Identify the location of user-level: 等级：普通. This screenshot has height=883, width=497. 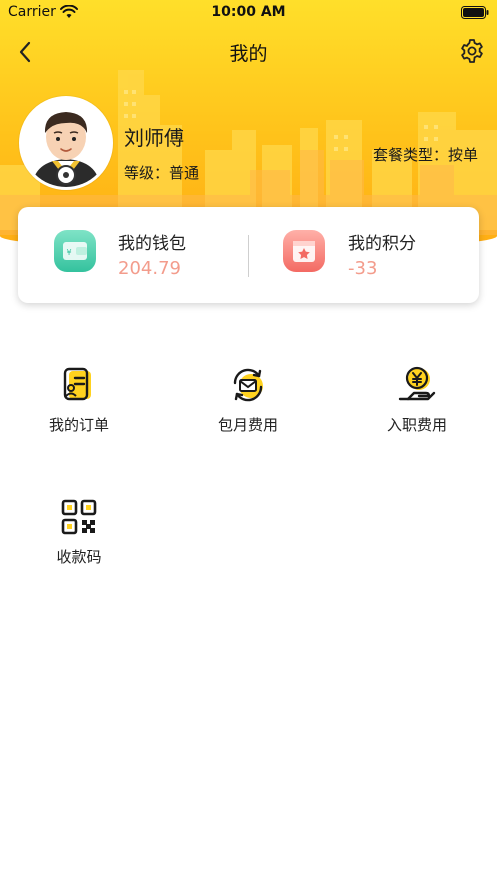
(162, 173).